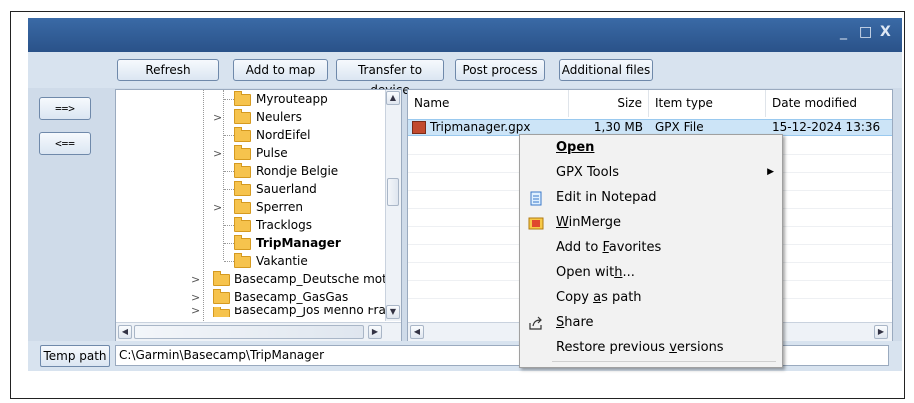 The height and width of the screenshot is (403, 914). Describe the element at coordinates (651, 247) in the screenshot. I see `menu-item-add-to-favorites: Add to Favorites` at that location.